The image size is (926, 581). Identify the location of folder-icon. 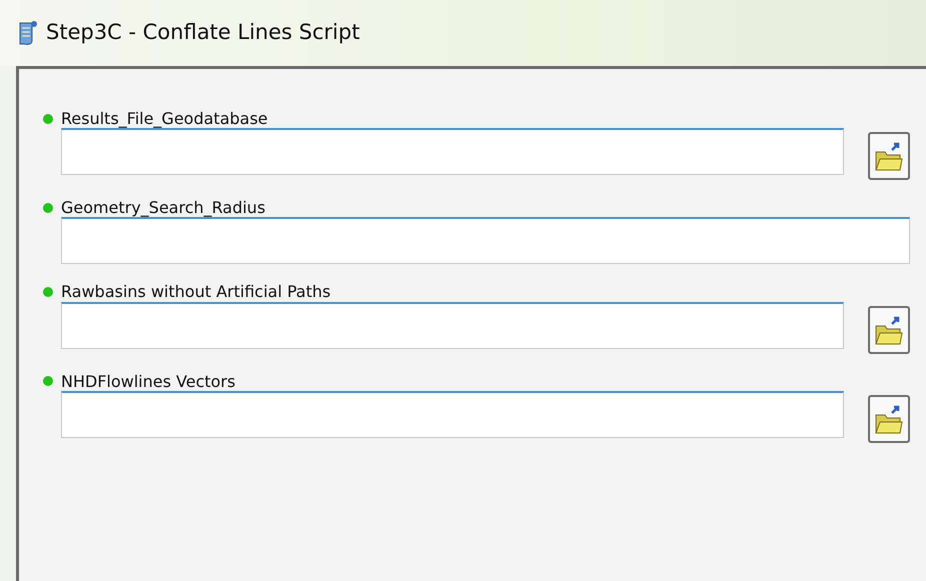
(889, 156).